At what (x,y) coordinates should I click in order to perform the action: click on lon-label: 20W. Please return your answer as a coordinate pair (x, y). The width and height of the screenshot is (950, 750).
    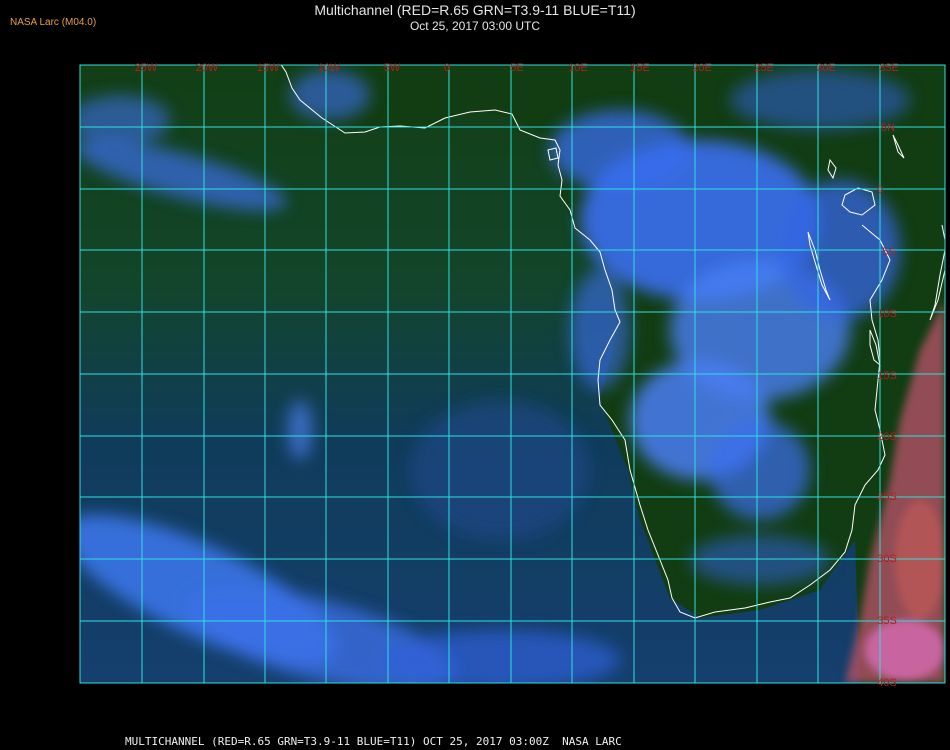
    Looking at the image, I should click on (207, 68).